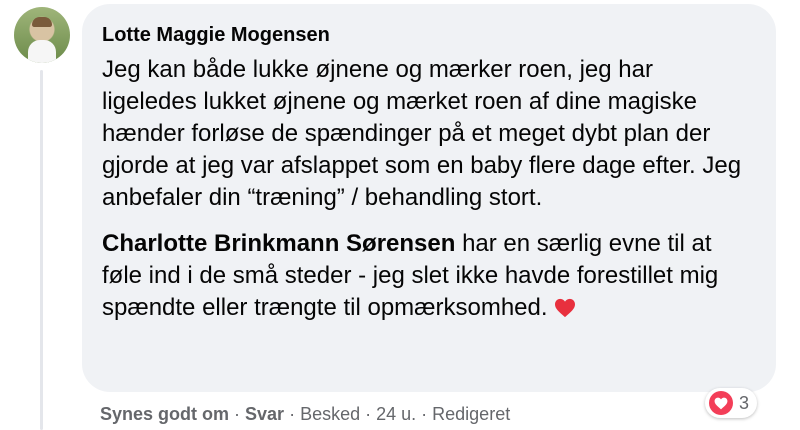 The height and width of the screenshot is (430, 800). Describe the element at coordinates (330, 414) in the screenshot. I see `message-button: Besked` at that location.